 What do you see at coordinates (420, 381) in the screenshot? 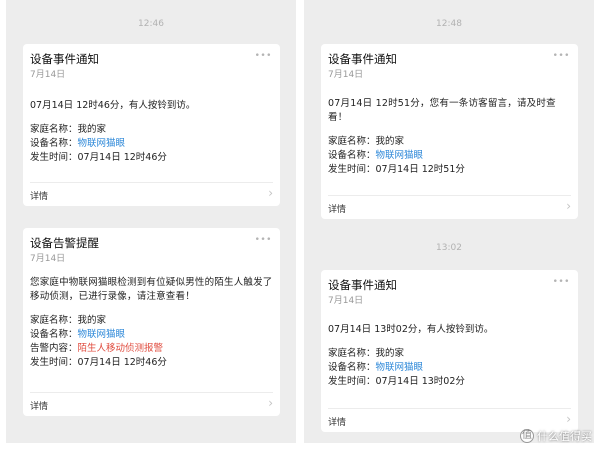
I see `time-value: 07月14日 13时02分` at bounding box center [420, 381].